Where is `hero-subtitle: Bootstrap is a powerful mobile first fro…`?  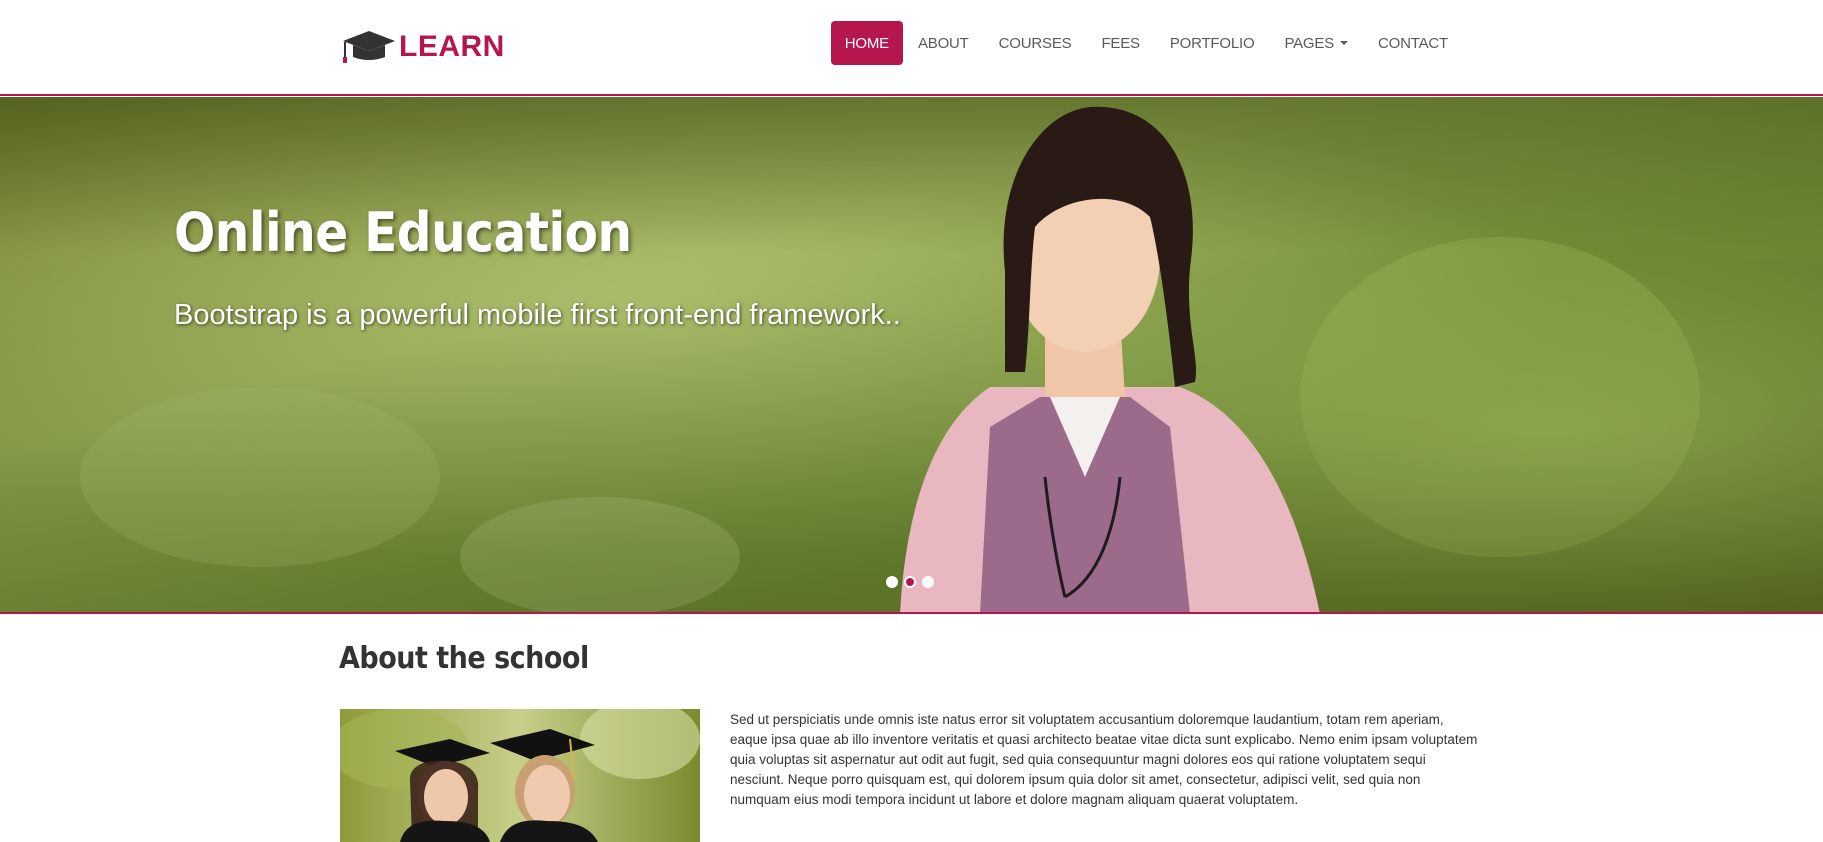
hero-subtitle: Bootstrap is a powerful mobile first fro… is located at coordinates (537, 315).